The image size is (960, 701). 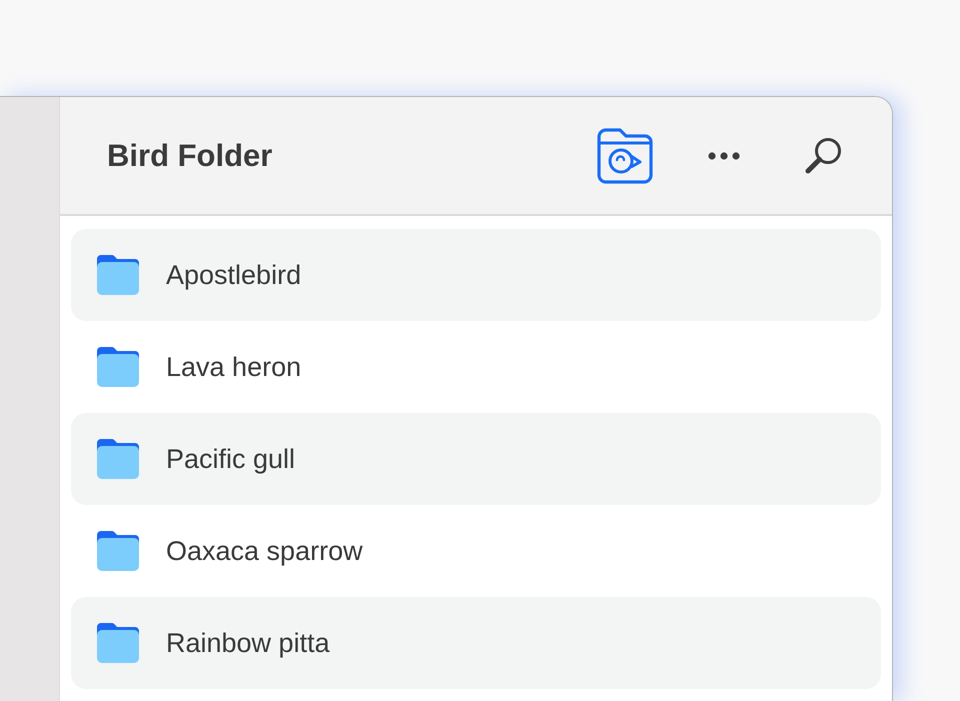 What do you see at coordinates (476, 459) in the screenshot?
I see `folder-list-item: Pacific gull` at bounding box center [476, 459].